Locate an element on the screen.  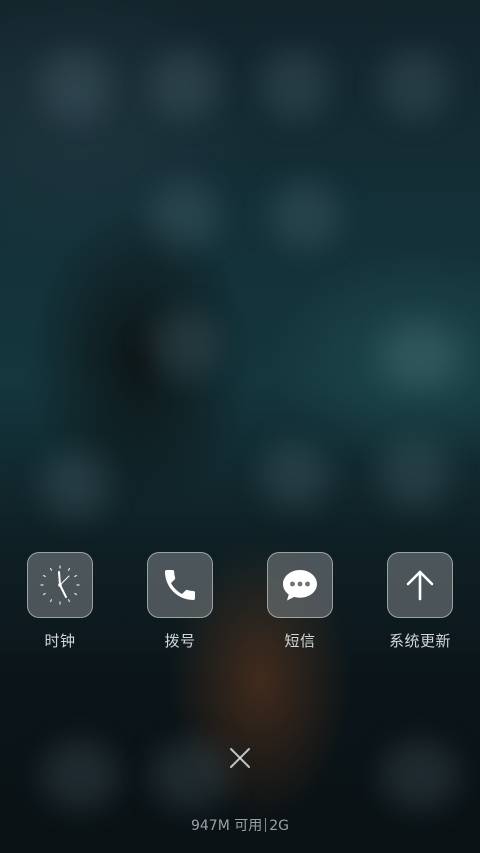
app-label: 时钟 is located at coordinates (60, 641).